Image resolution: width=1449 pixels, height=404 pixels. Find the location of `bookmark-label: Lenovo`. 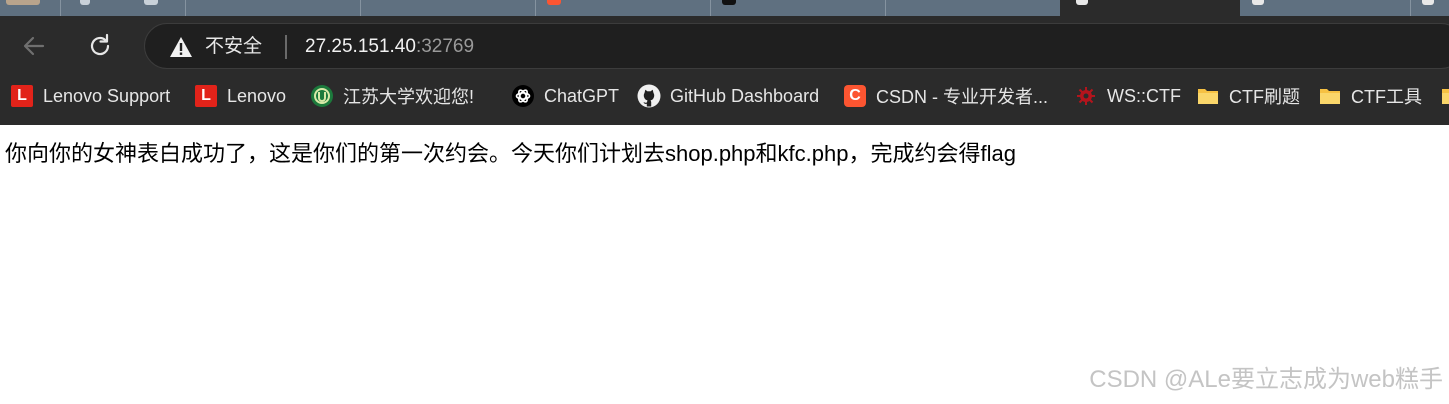

bookmark-label: Lenovo is located at coordinates (257, 95).